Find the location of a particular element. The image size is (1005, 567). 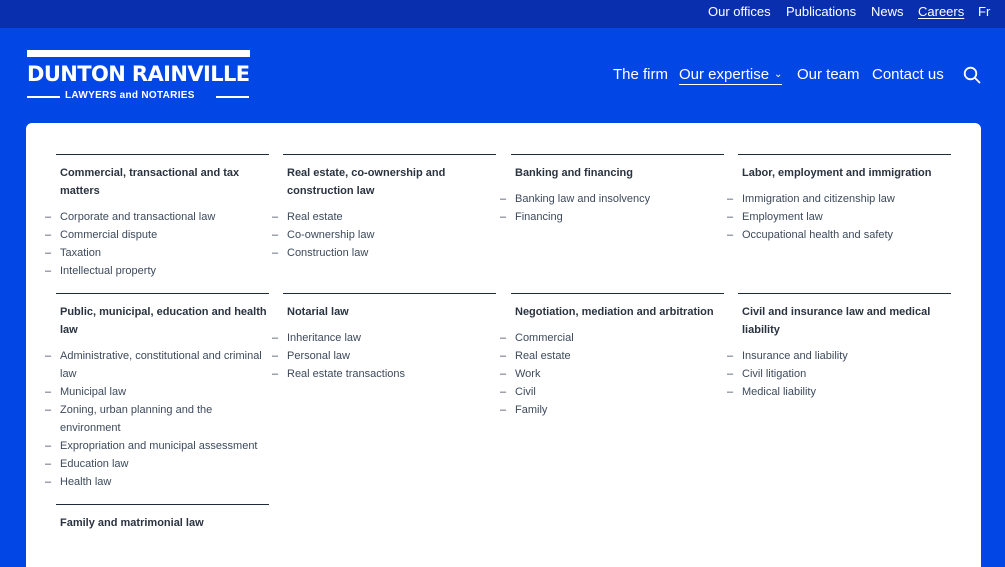

logo-name: DUNTON RAINVILLE is located at coordinates (138, 74).